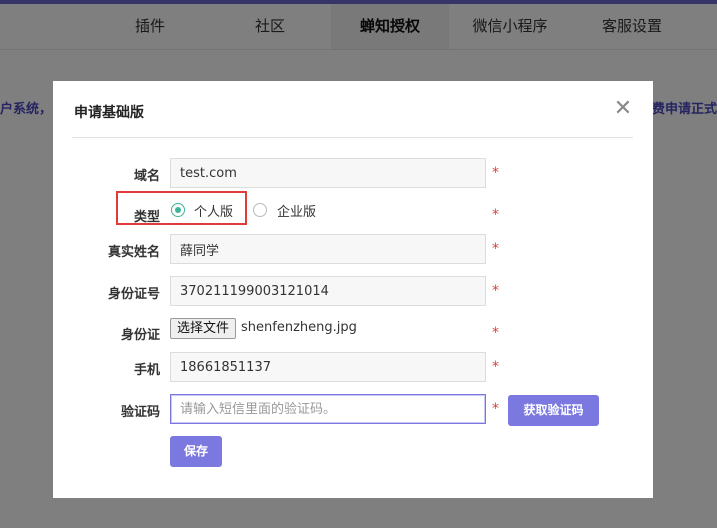 This screenshot has width=717, height=528. What do you see at coordinates (140, 335) in the screenshot?
I see `idcard-label: 身份证` at bounding box center [140, 335].